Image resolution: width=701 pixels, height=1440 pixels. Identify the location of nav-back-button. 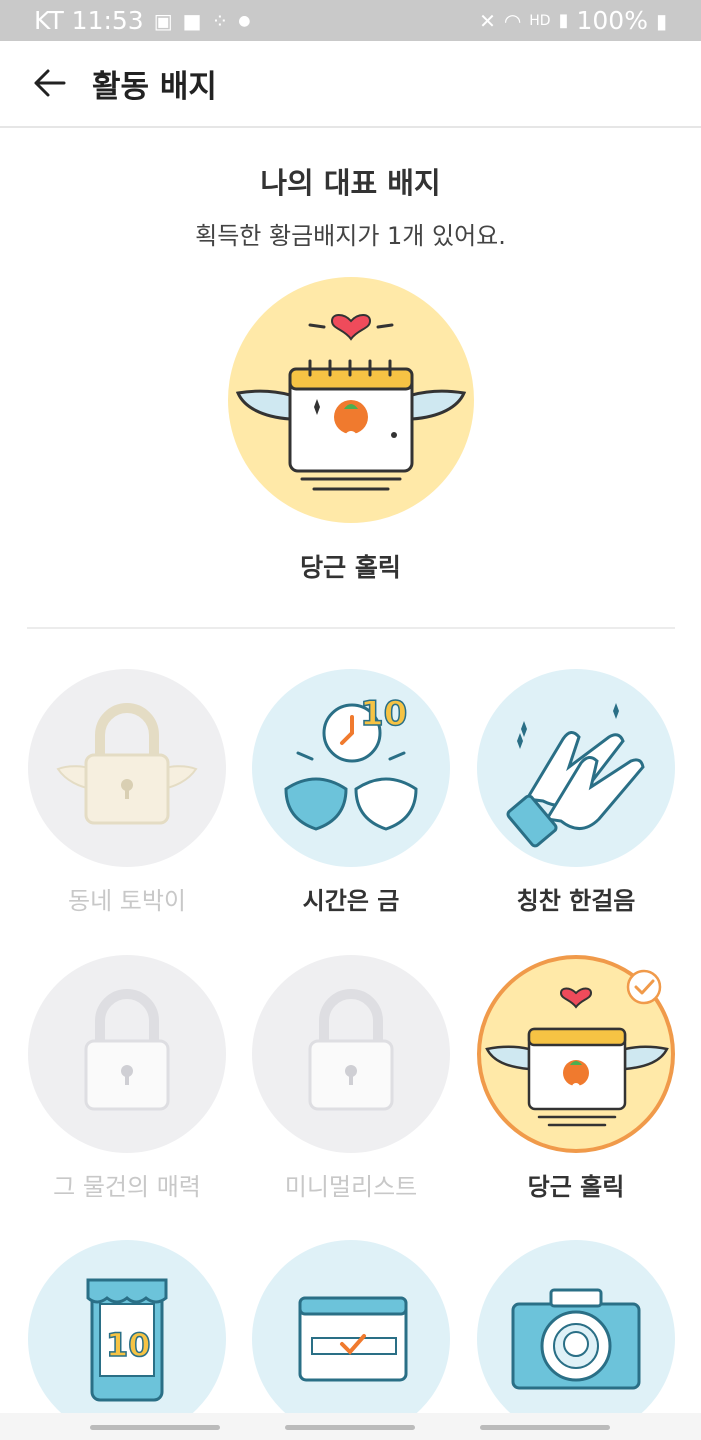
(545, 1427).